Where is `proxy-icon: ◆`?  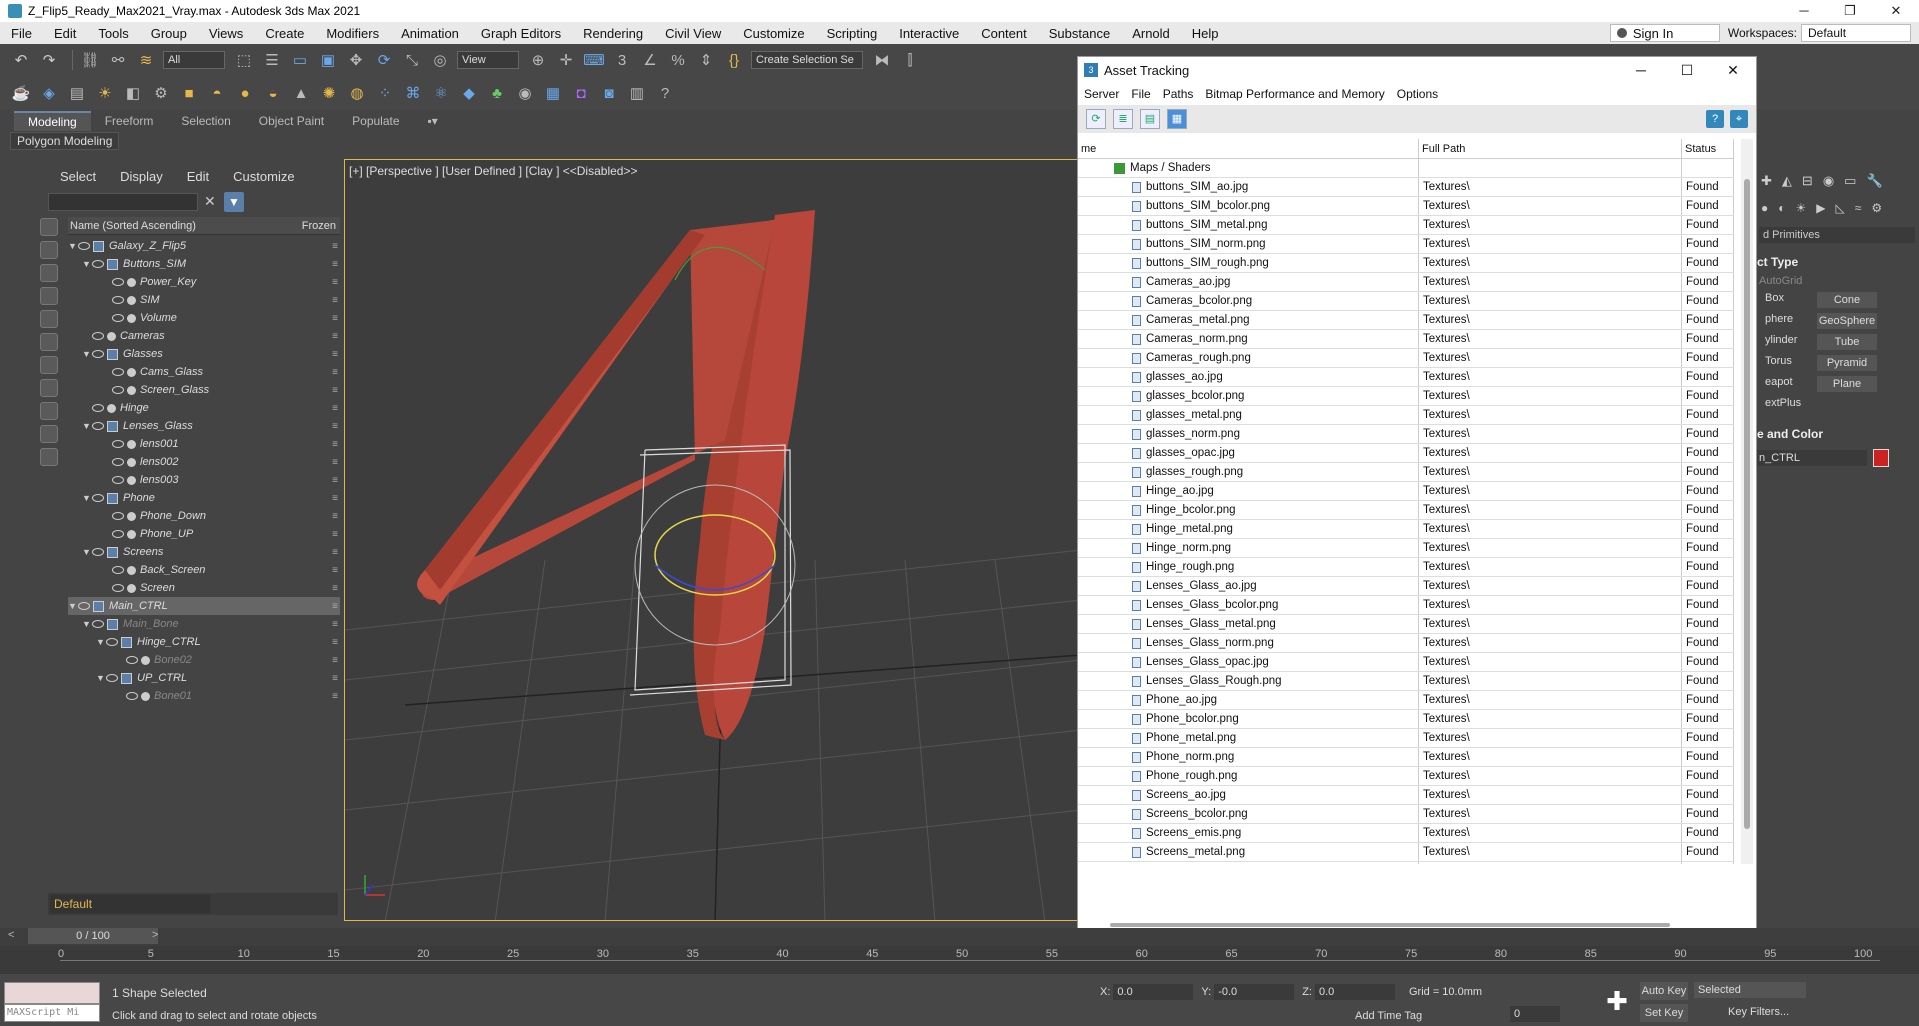 proxy-icon: ◆ is located at coordinates (469, 93).